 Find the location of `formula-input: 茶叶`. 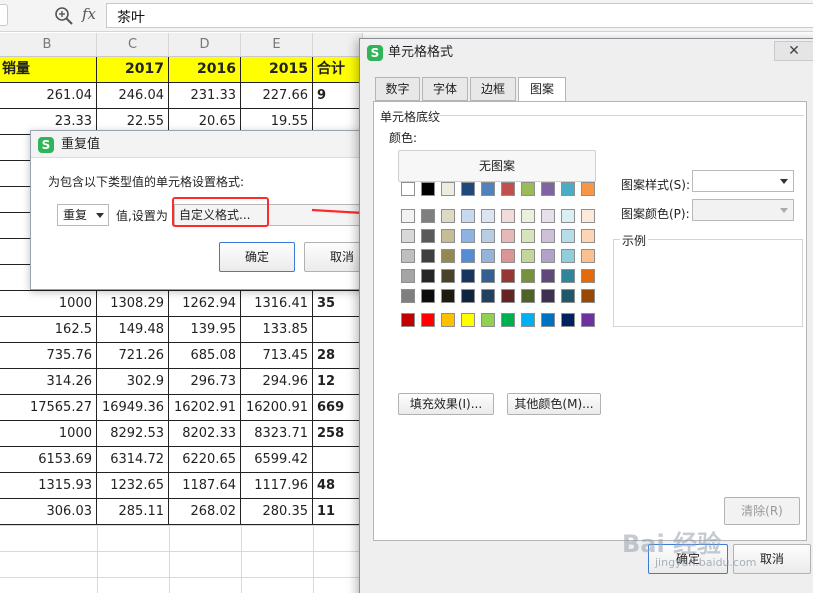

formula-input: 茶叶 is located at coordinates (459, 15).